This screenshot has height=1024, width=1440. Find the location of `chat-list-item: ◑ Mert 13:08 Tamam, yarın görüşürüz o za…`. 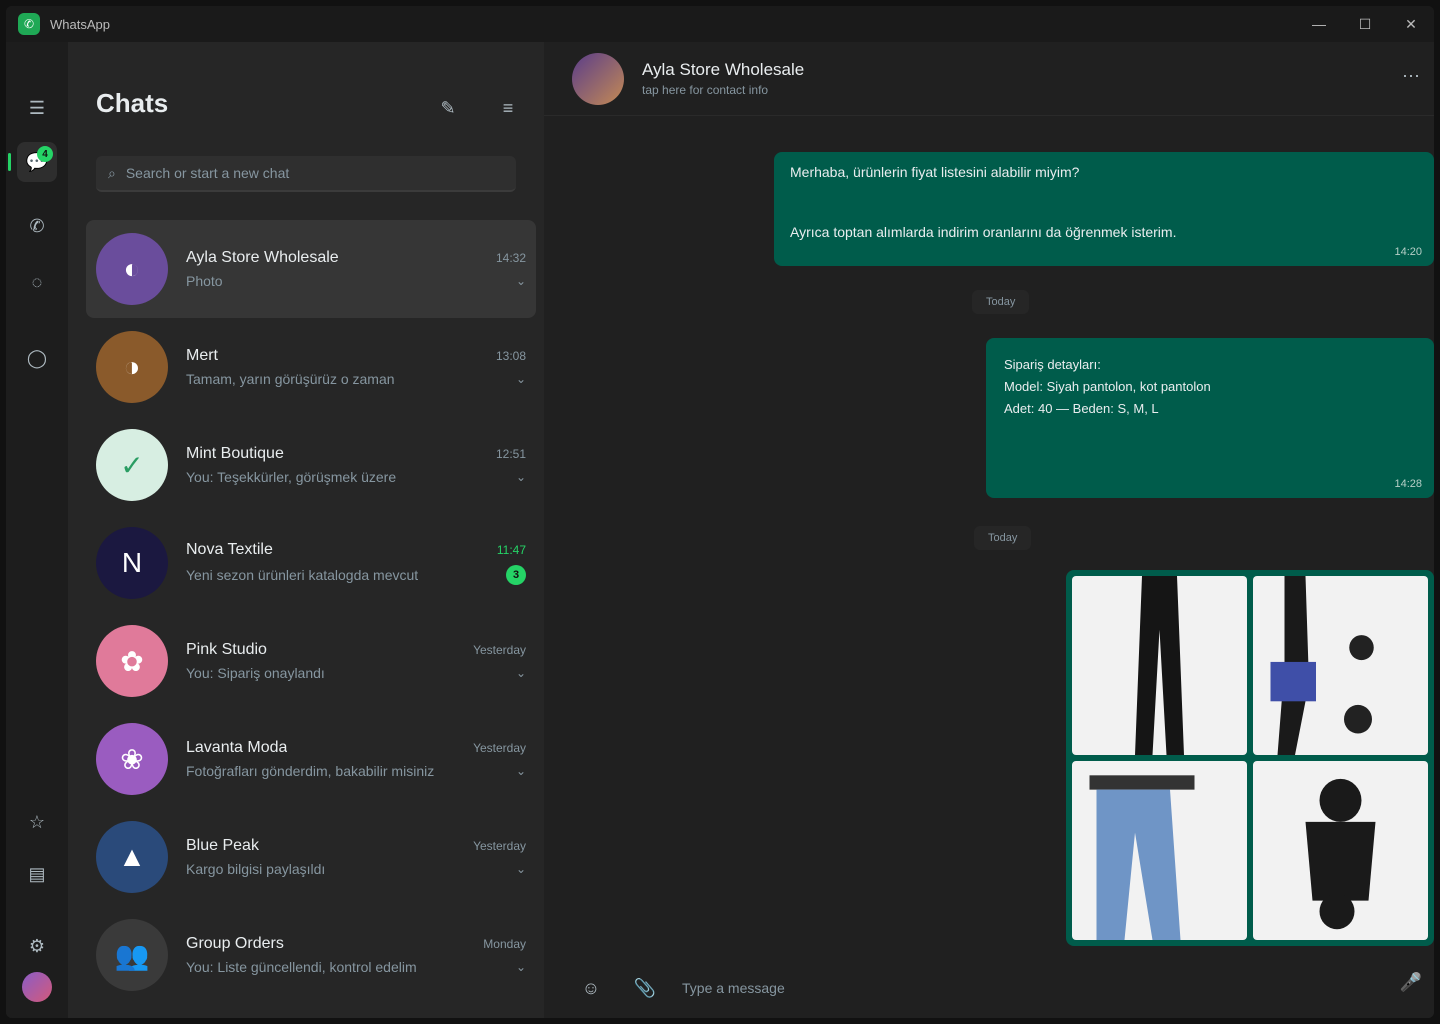

chat-list-item: ◑ Mert 13:08 Tamam, yarın görüşürüz o za… is located at coordinates (311, 367).